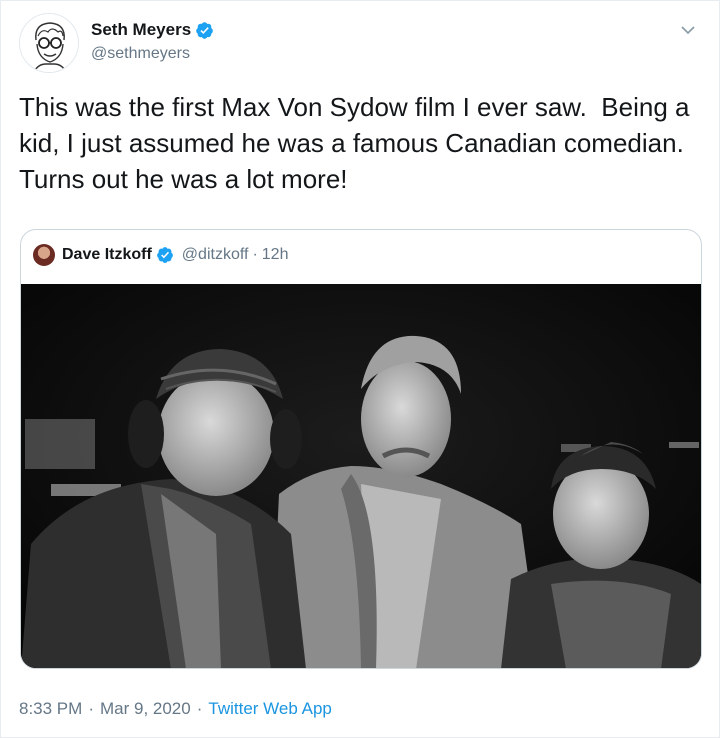 The image size is (720, 738). I want to click on author-display-name: Seth Meyers, so click(141, 30).